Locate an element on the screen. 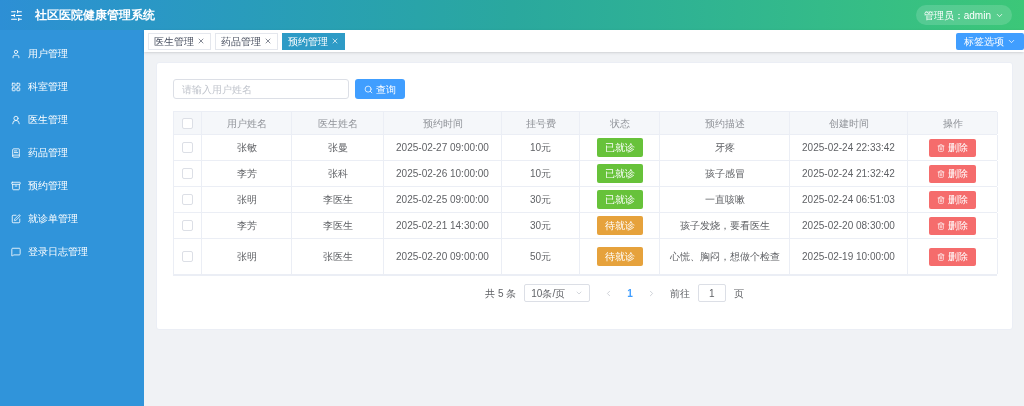 The height and width of the screenshot is (406, 1024). person-icon is located at coordinates (16, 119).